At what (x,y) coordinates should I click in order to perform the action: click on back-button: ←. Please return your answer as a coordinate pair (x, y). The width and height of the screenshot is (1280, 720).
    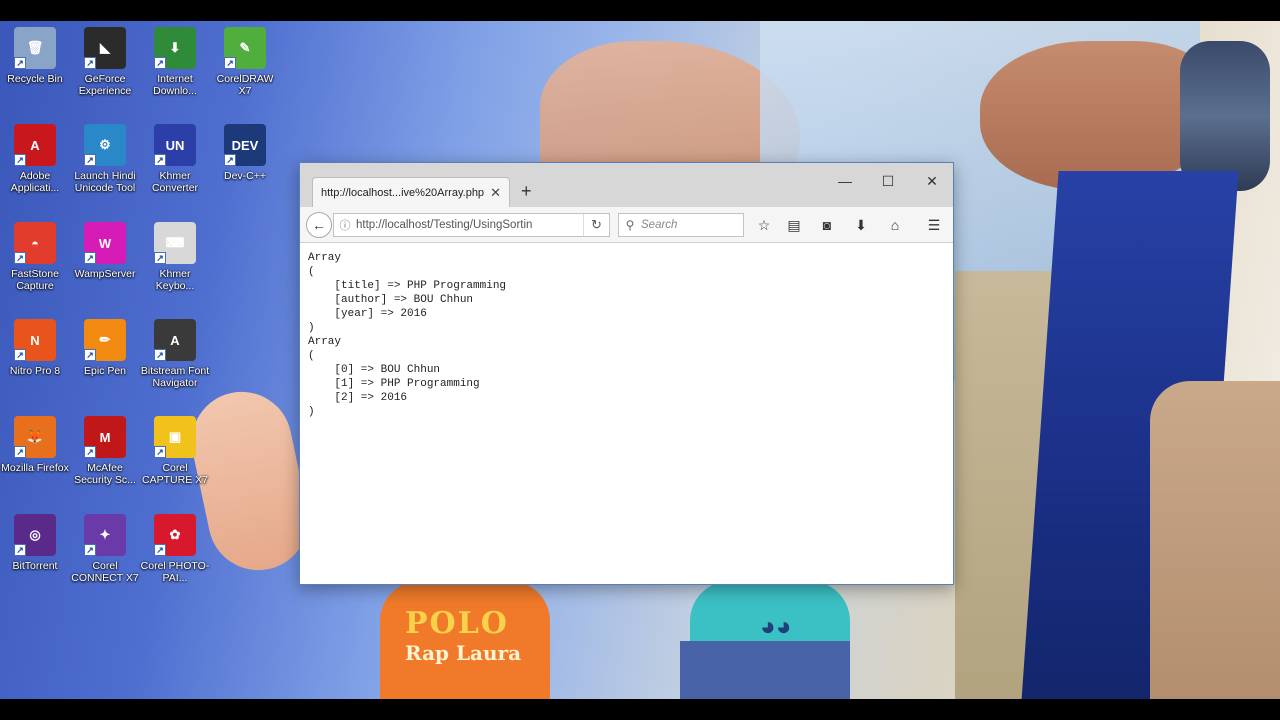
    Looking at the image, I should click on (319, 225).